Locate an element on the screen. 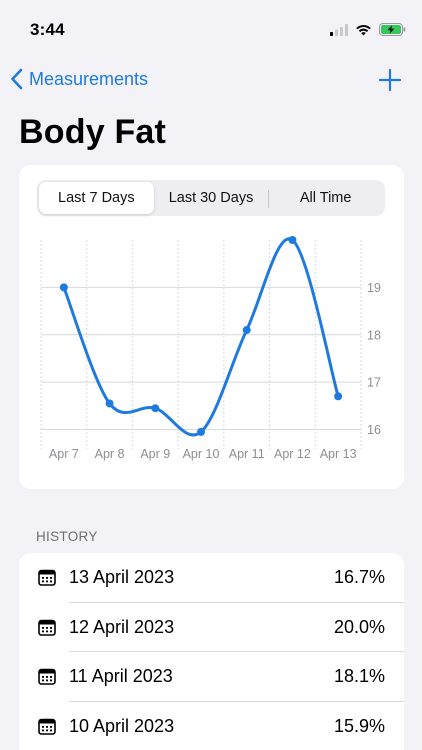 The height and width of the screenshot is (750, 422). x-tick-label: Apr 13 is located at coordinates (338, 454).